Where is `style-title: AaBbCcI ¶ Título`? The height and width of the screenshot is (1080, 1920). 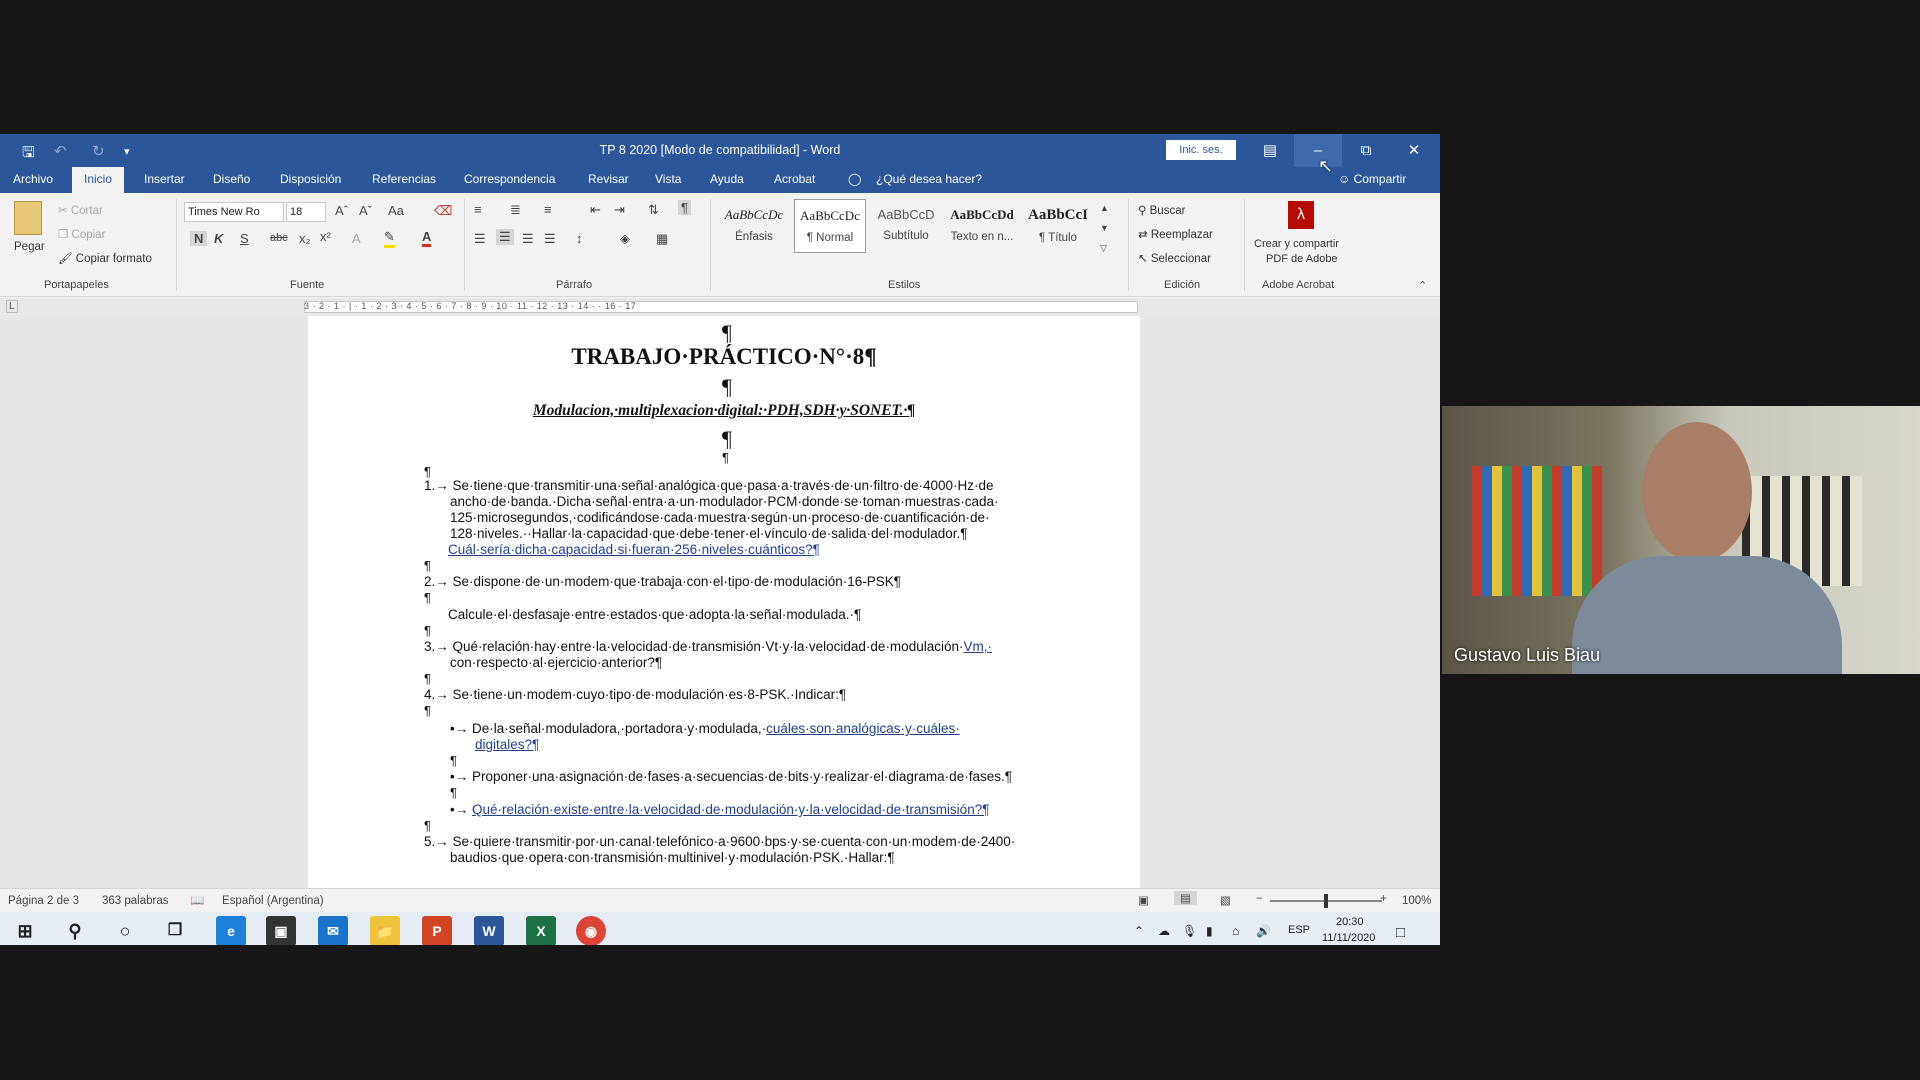
style-title: AaBbCcI ¶ Título is located at coordinates (1058, 226).